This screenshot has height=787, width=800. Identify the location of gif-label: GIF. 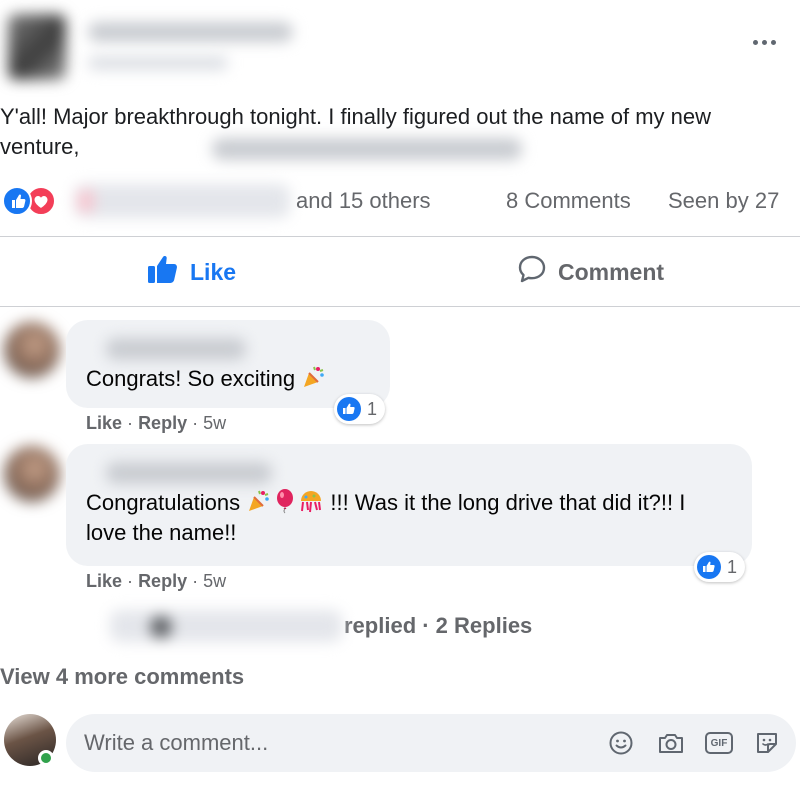
(719, 743).